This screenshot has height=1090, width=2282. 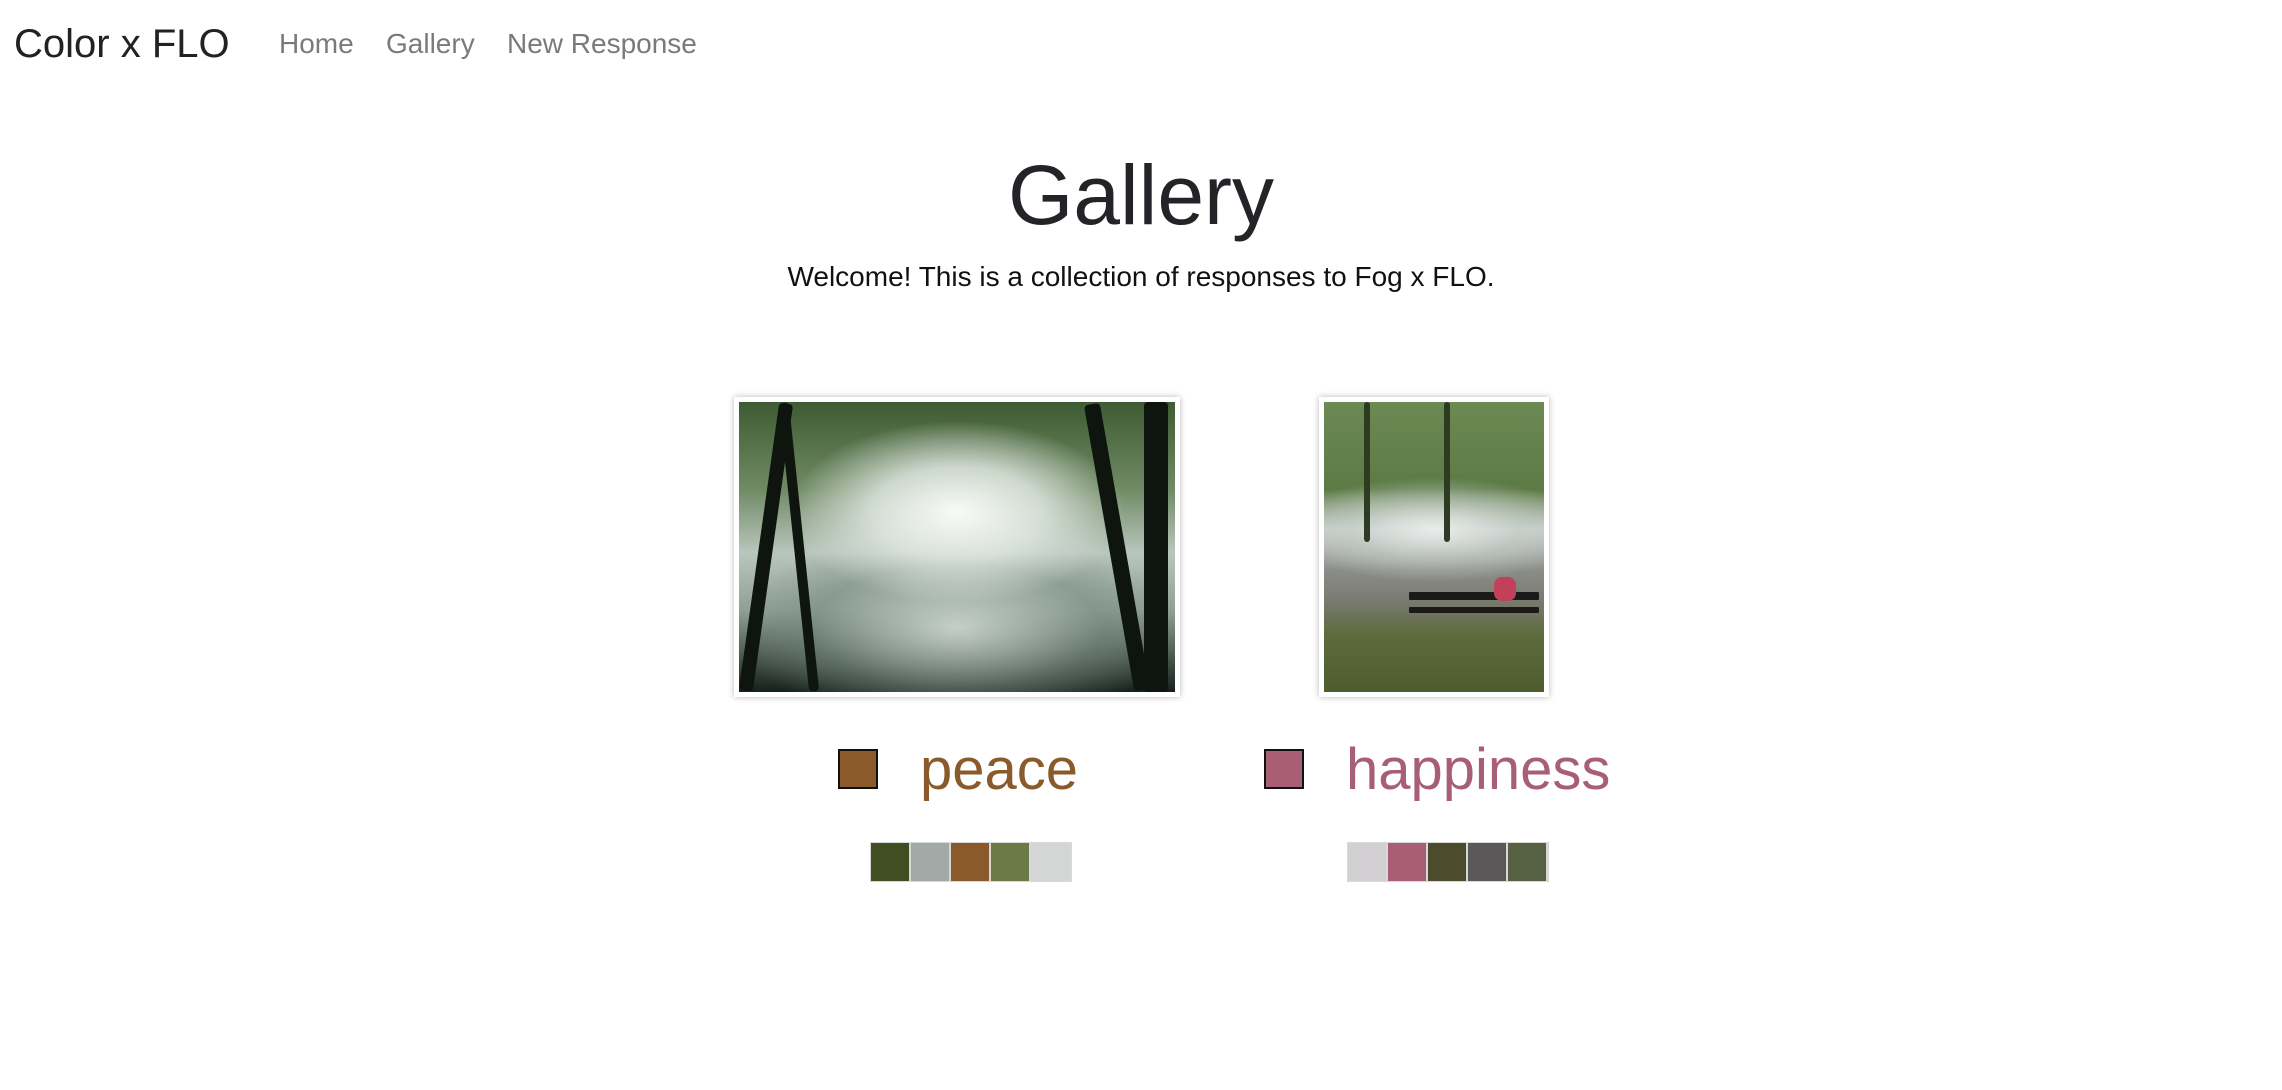 What do you see at coordinates (1505, 589) in the screenshot?
I see `photo-person-shape` at bounding box center [1505, 589].